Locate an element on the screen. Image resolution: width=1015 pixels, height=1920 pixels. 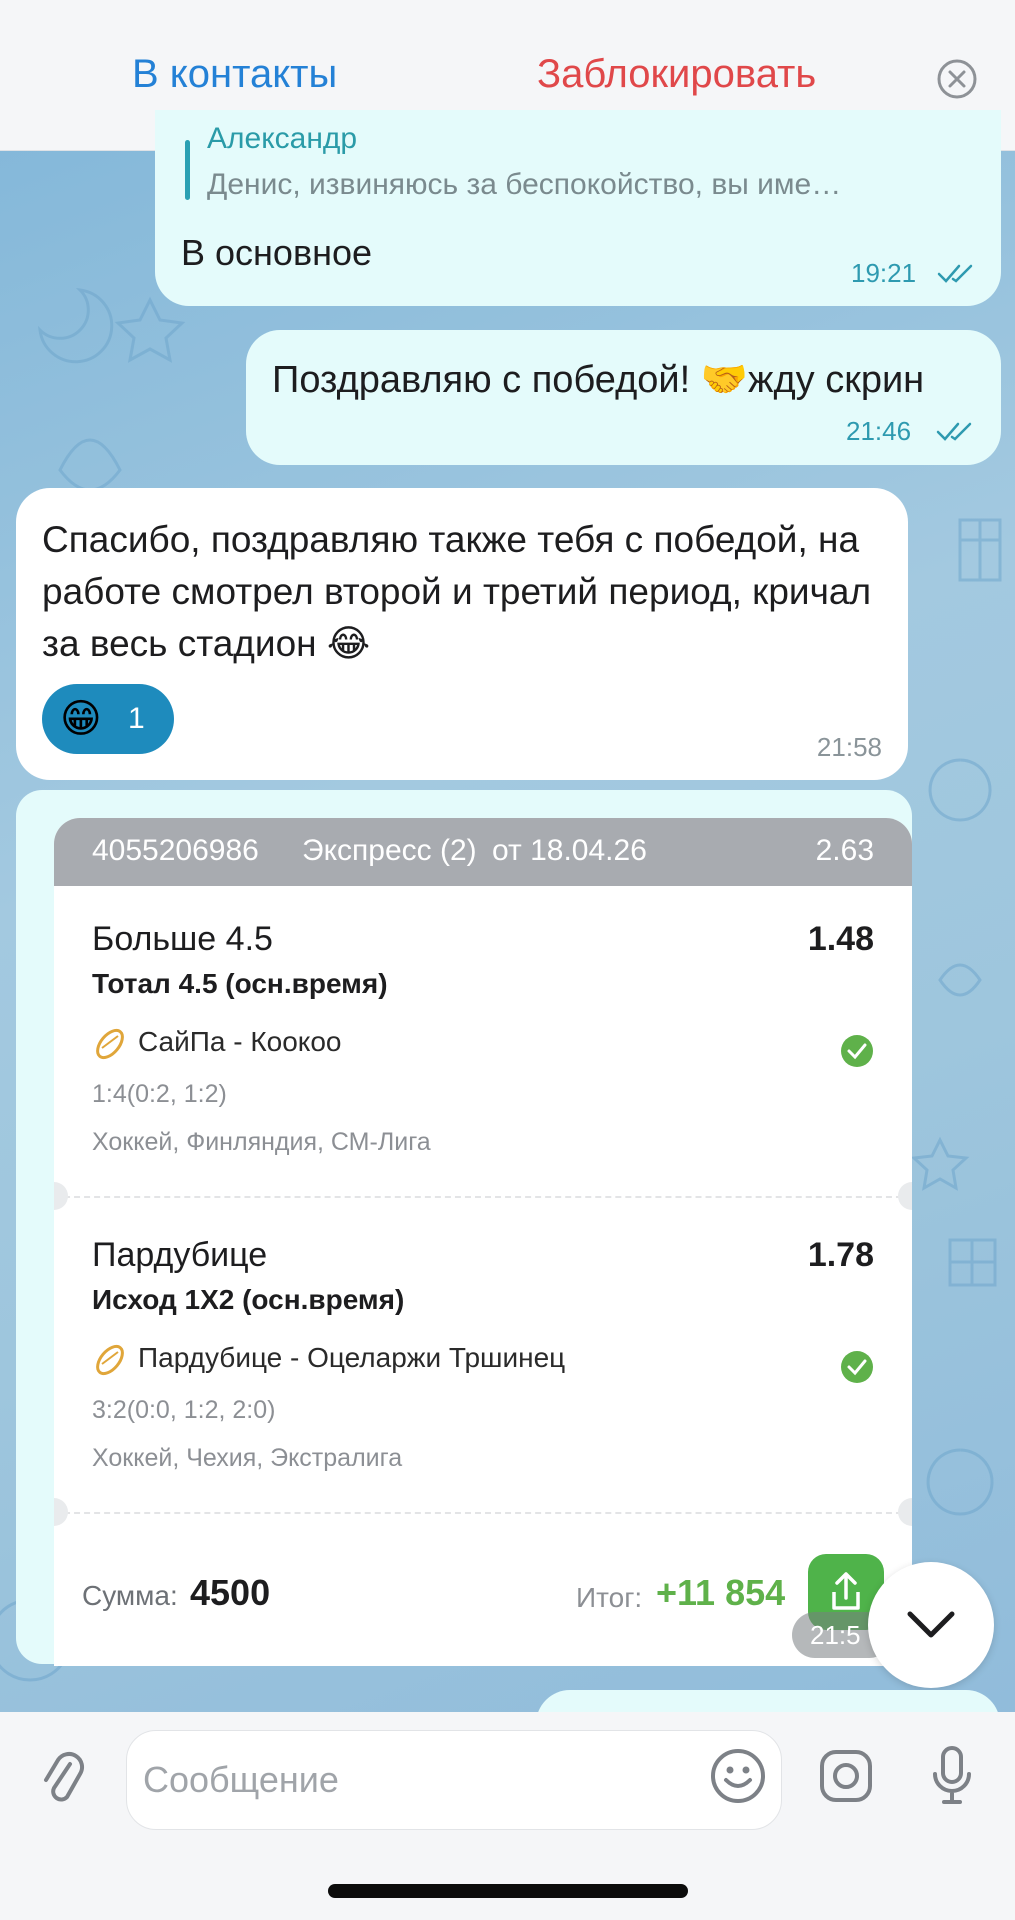
scroll-down-button is located at coordinates (931, 1625).